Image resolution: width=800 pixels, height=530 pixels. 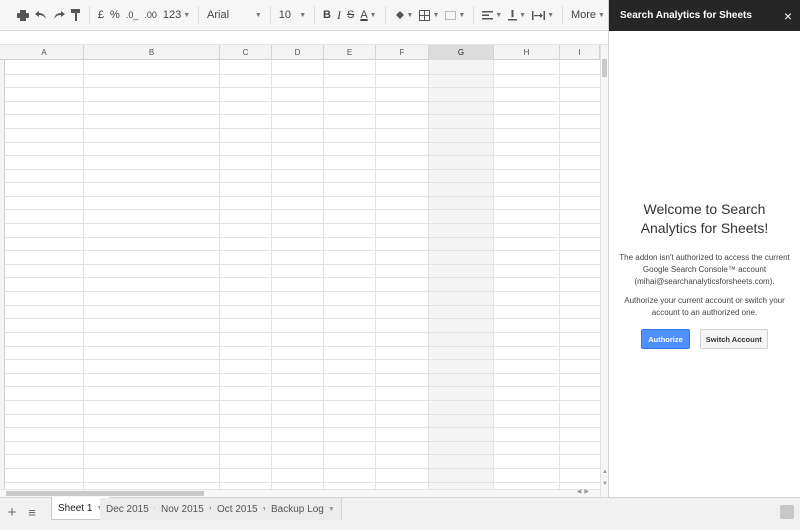 What do you see at coordinates (513, 14) in the screenshot?
I see `align-bottom-icon` at bounding box center [513, 14].